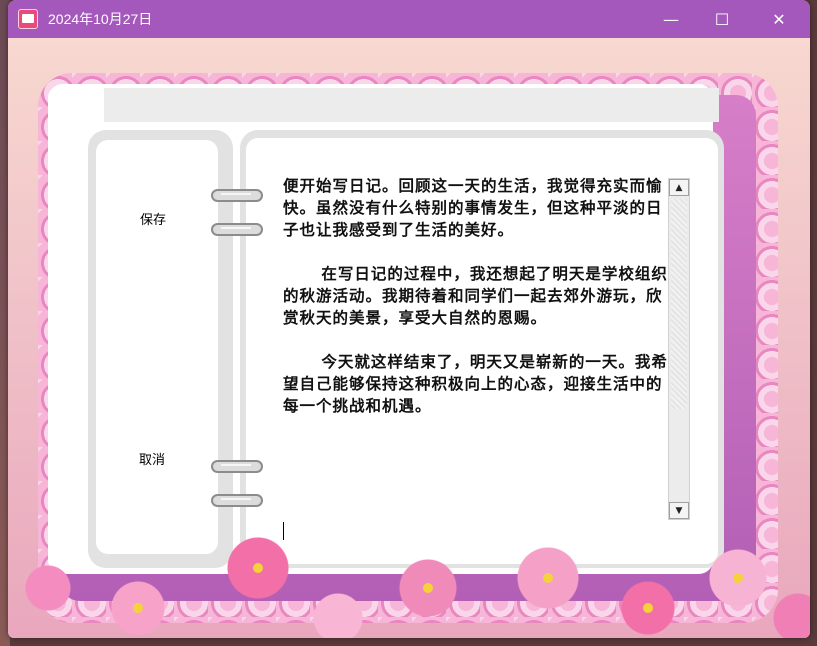 This screenshot has width=817, height=646. What do you see at coordinates (153, 218) in the screenshot?
I see `save-button: 保存` at bounding box center [153, 218].